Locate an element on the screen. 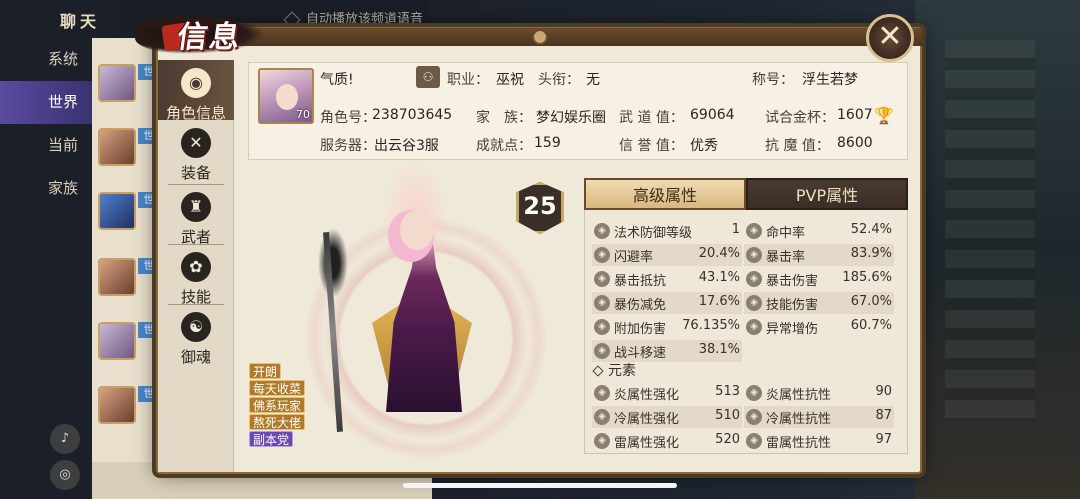 The height and width of the screenshot is (499, 1080). close-button: ✕ is located at coordinates (890, 38).